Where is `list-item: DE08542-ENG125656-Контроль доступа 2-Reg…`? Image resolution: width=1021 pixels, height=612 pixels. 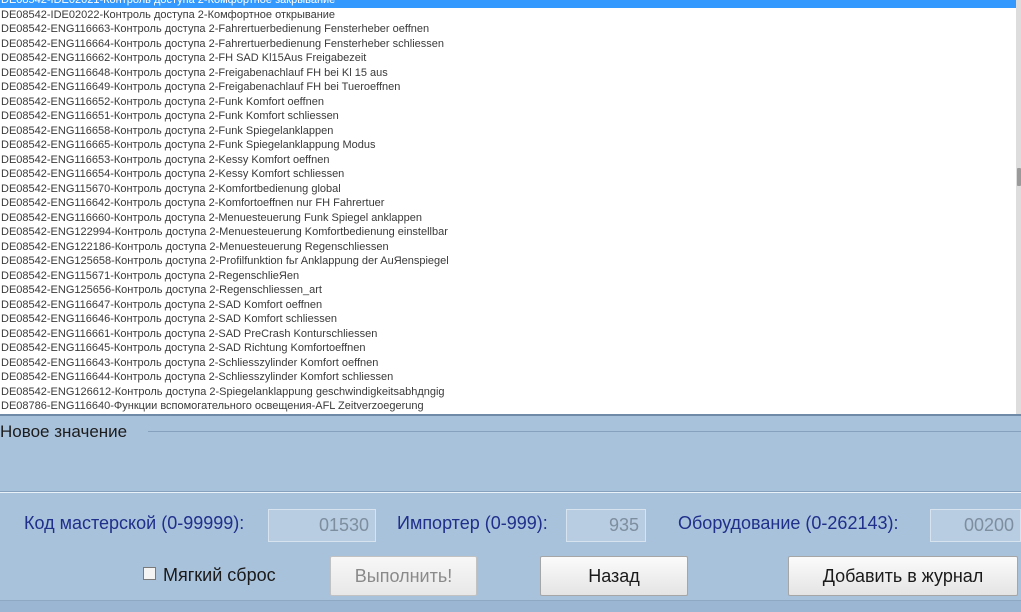 list-item: DE08542-ENG125656-Контроль доступа 2-Reg… is located at coordinates (508, 290).